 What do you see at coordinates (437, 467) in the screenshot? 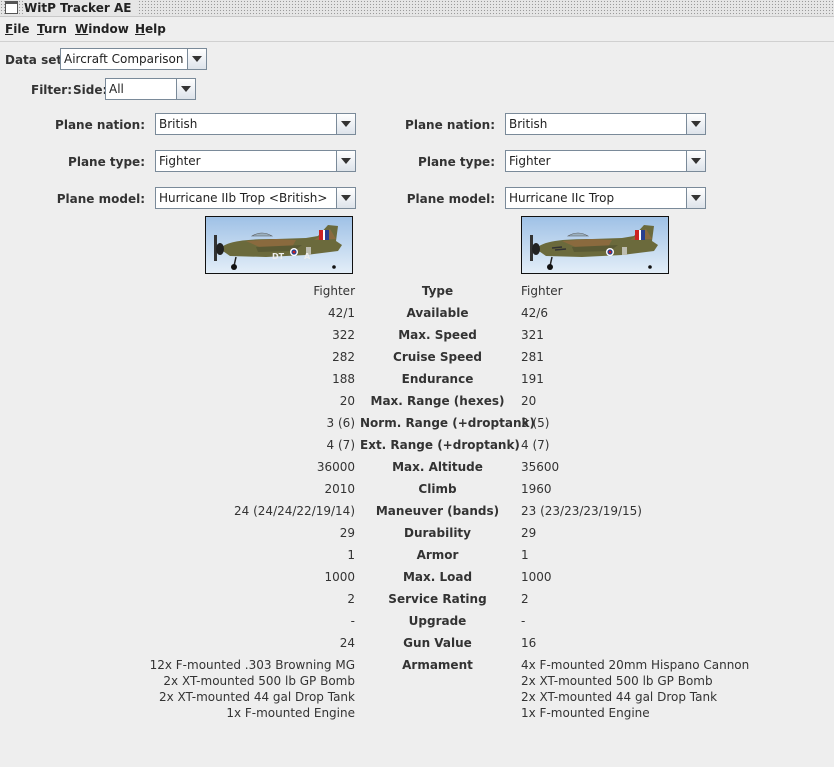
I see `stat-label: Max. Altitude` at bounding box center [437, 467].